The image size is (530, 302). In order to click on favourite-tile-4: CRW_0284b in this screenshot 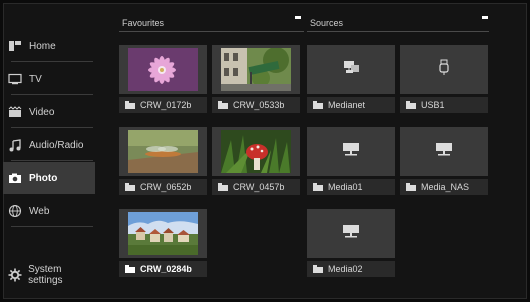, I will do `click(163, 243)`.